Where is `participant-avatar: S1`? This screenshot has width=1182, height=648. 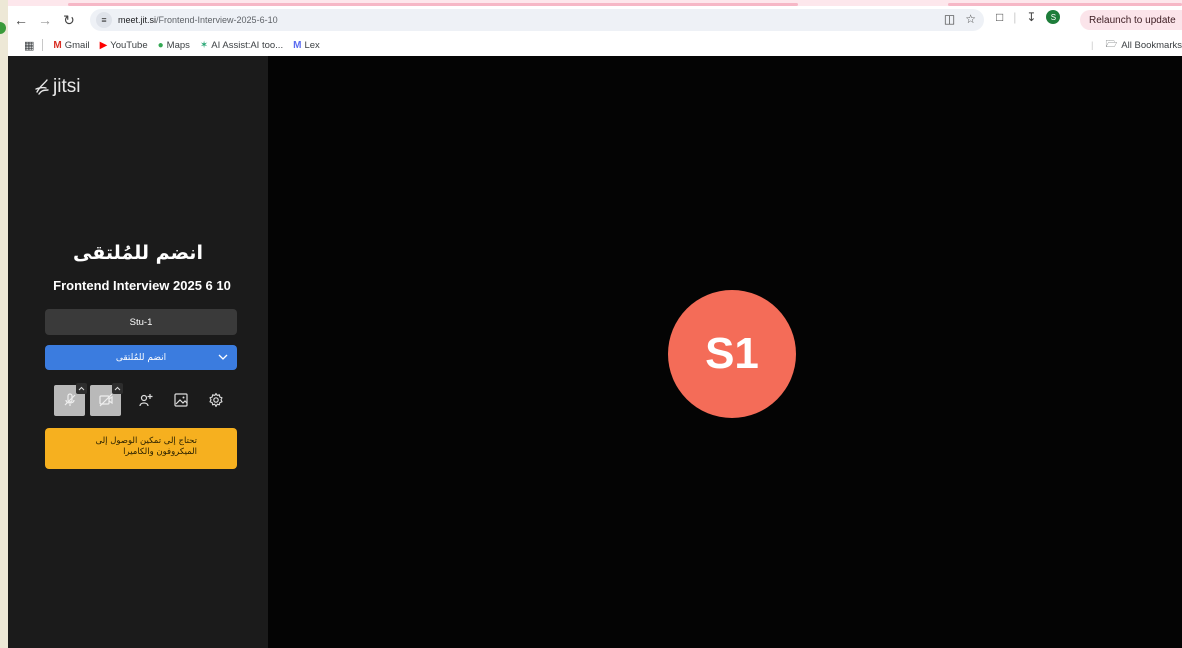 participant-avatar: S1 is located at coordinates (732, 354).